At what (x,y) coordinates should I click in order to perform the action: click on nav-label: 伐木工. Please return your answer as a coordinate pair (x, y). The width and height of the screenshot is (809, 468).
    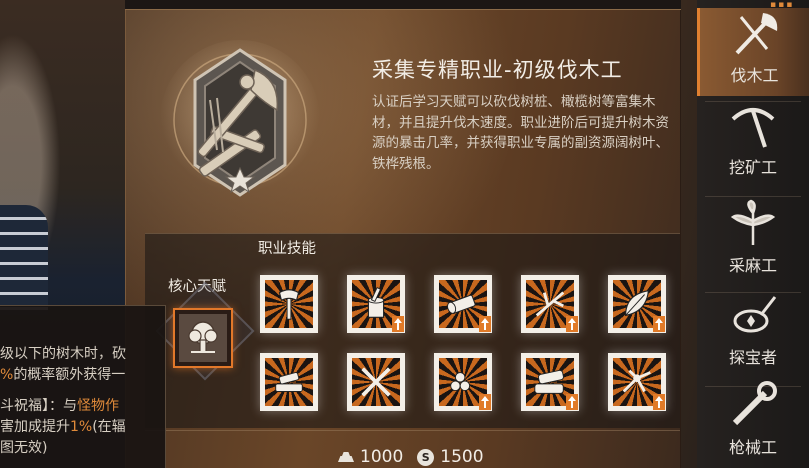
    Looking at the image, I should click on (754, 75).